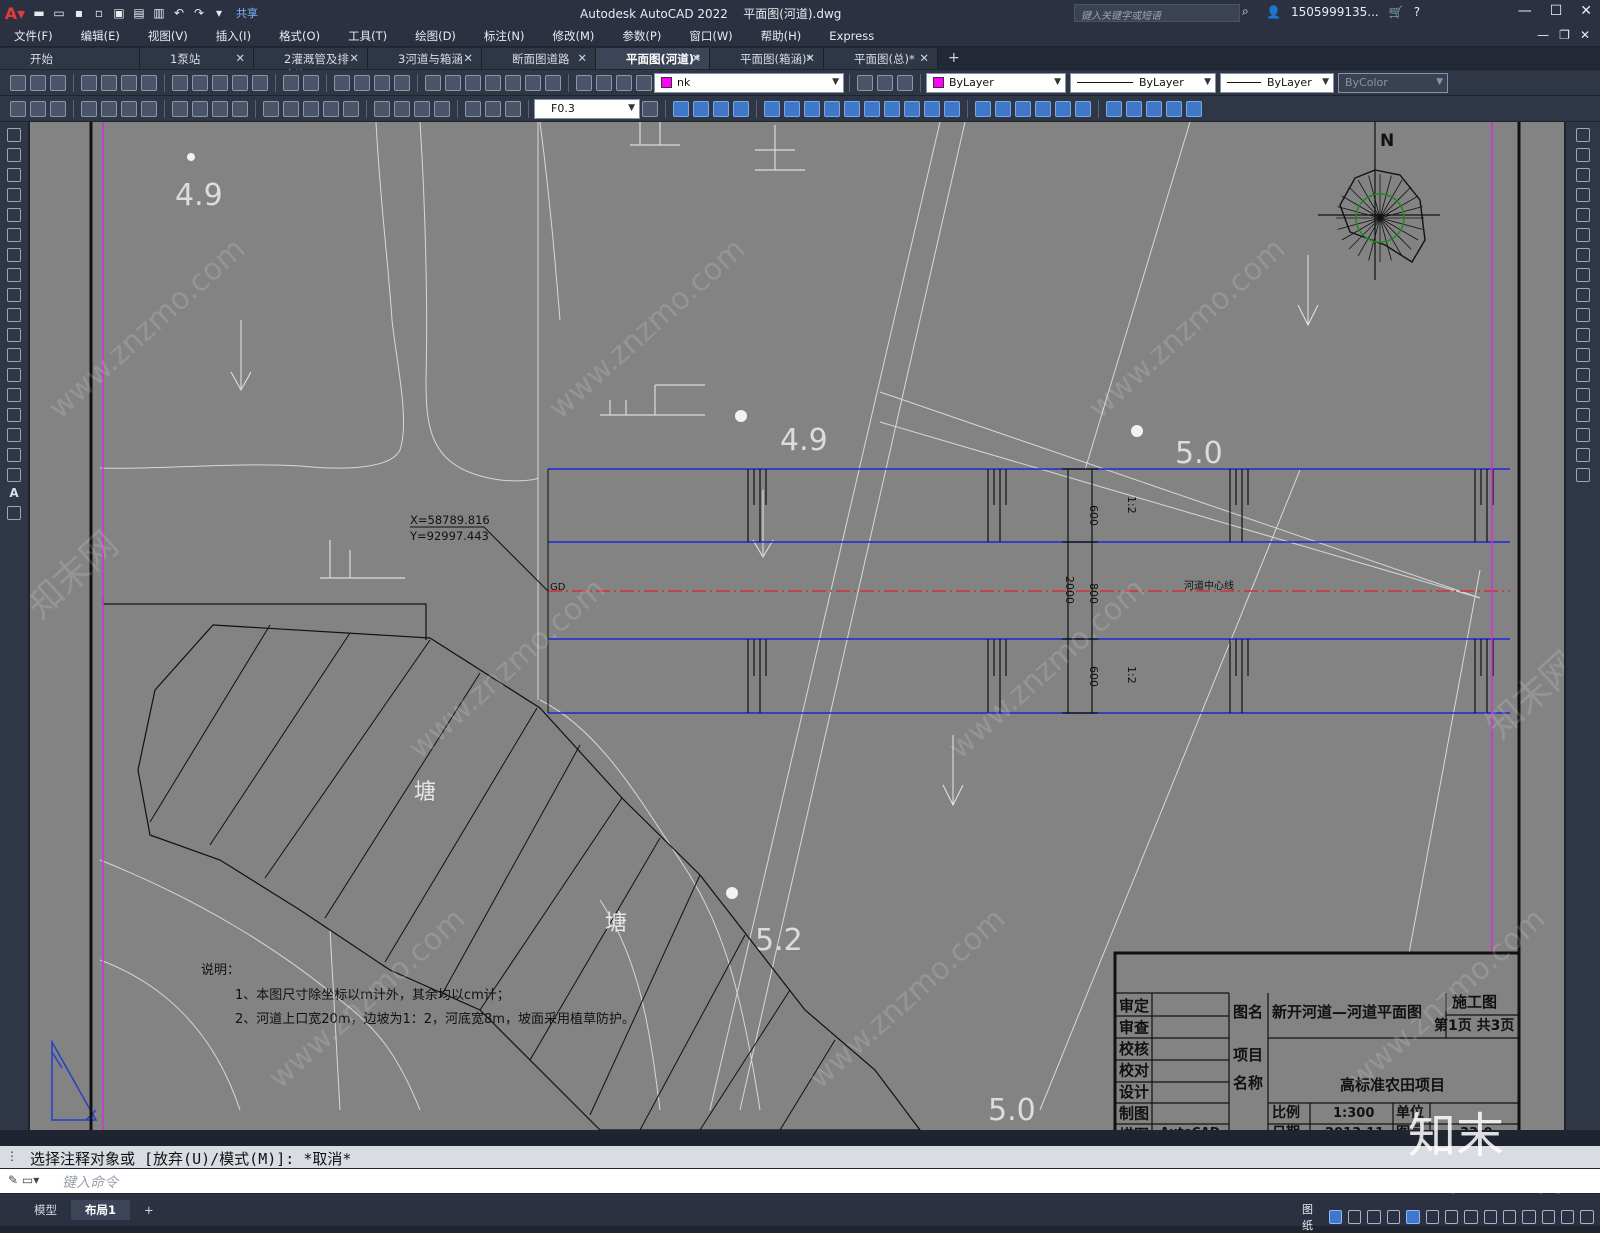 Image resolution: width=1600 pixels, height=1233 pixels. I want to click on doc-restore-button: ❐, so click(1564, 35).